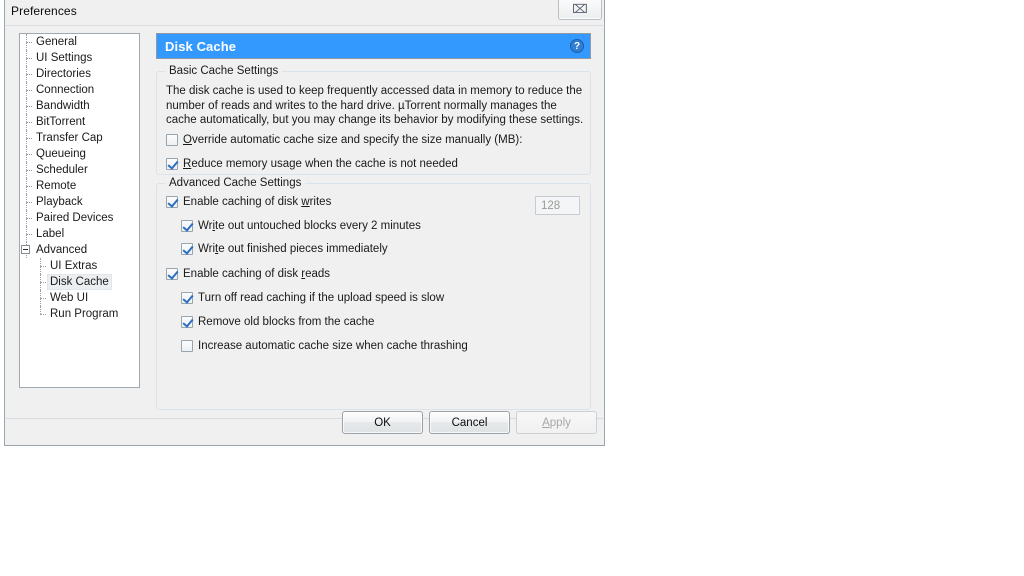 The height and width of the screenshot is (576, 1024). I want to click on sidebar-item-directories: Directories, so click(79, 74).